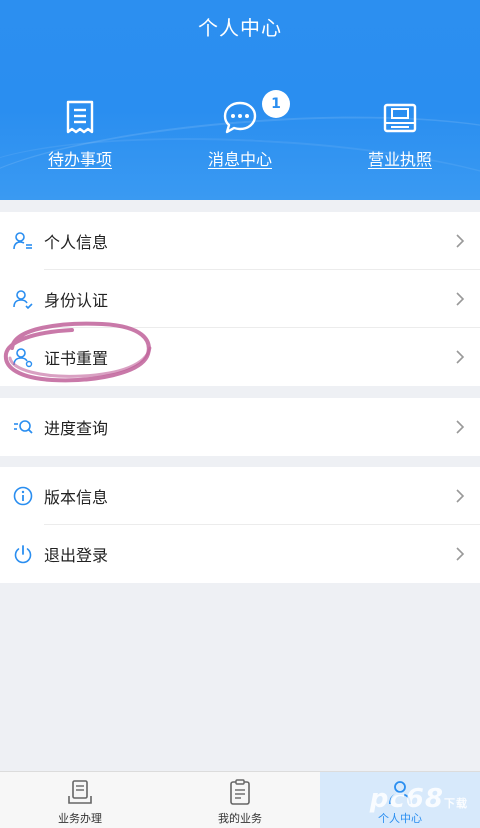 Image resolution: width=480 pixels, height=828 pixels. I want to click on message-bubble-icon, so click(240, 117).